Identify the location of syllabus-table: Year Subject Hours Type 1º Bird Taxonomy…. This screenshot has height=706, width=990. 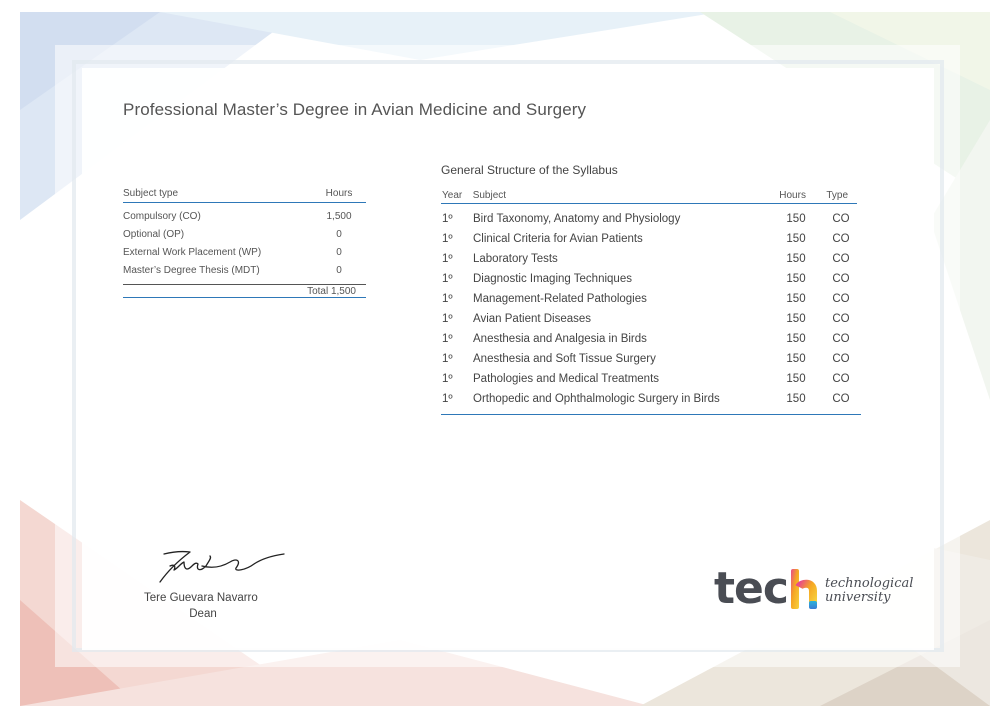
(651, 301).